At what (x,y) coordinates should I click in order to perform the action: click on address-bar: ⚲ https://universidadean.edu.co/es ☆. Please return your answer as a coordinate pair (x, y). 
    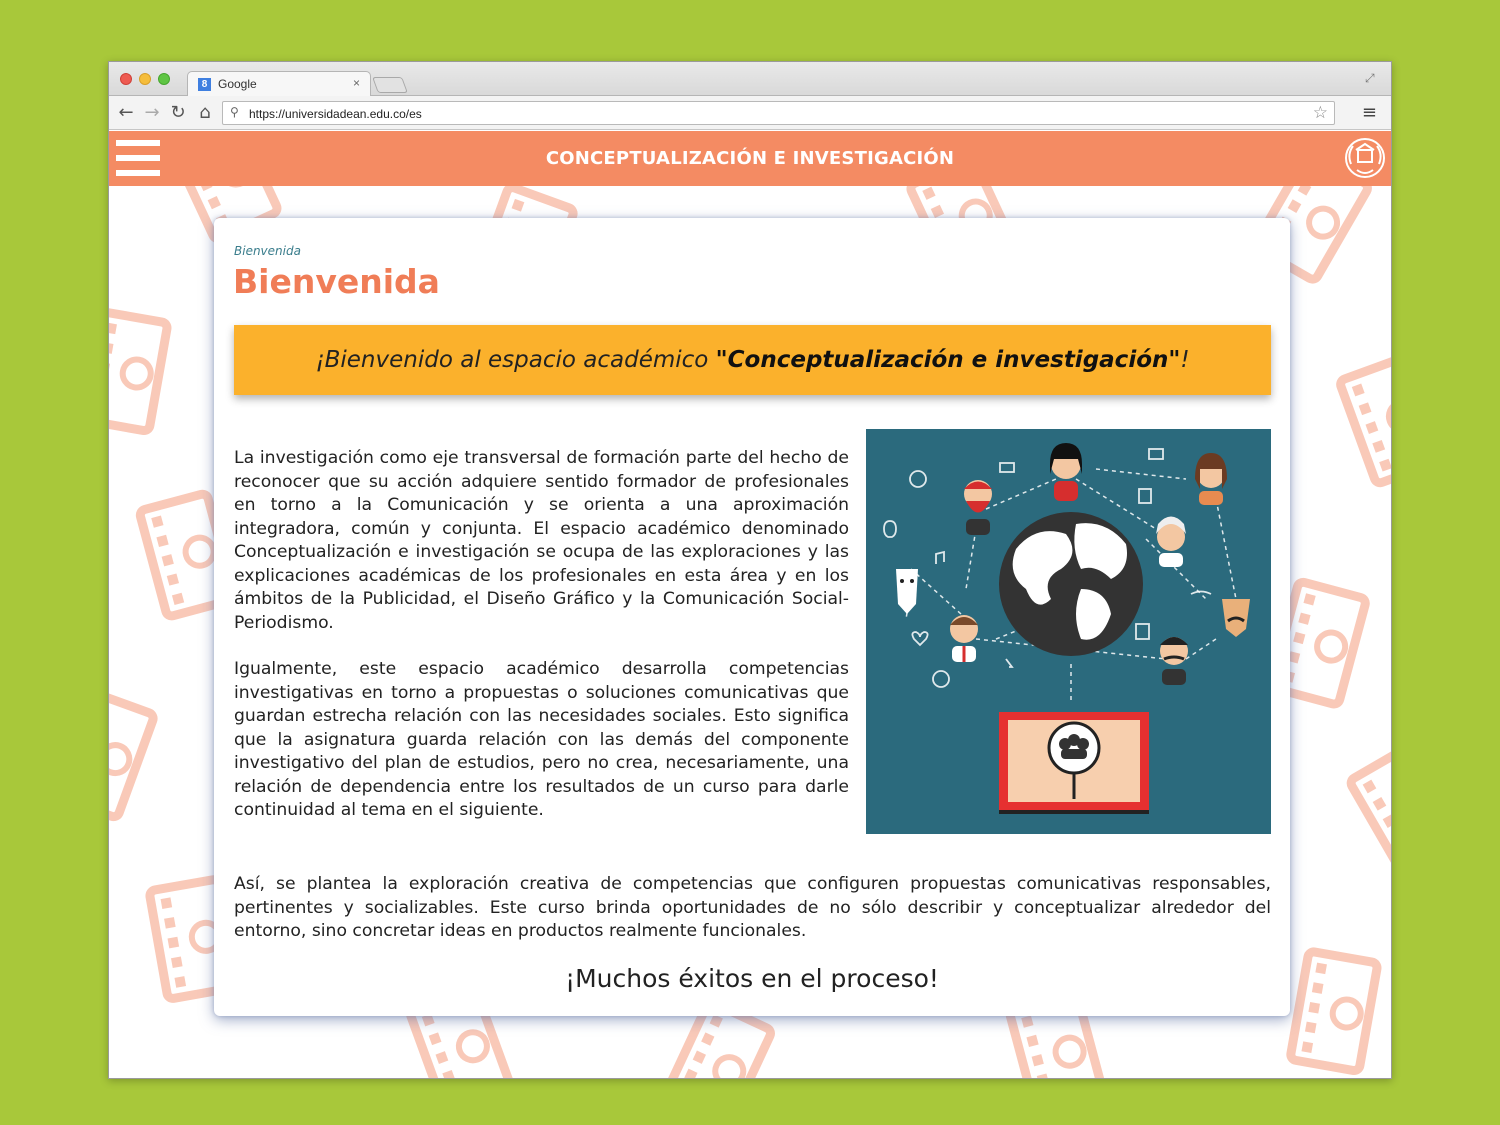
    Looking at the image, I should click on (778, 113).